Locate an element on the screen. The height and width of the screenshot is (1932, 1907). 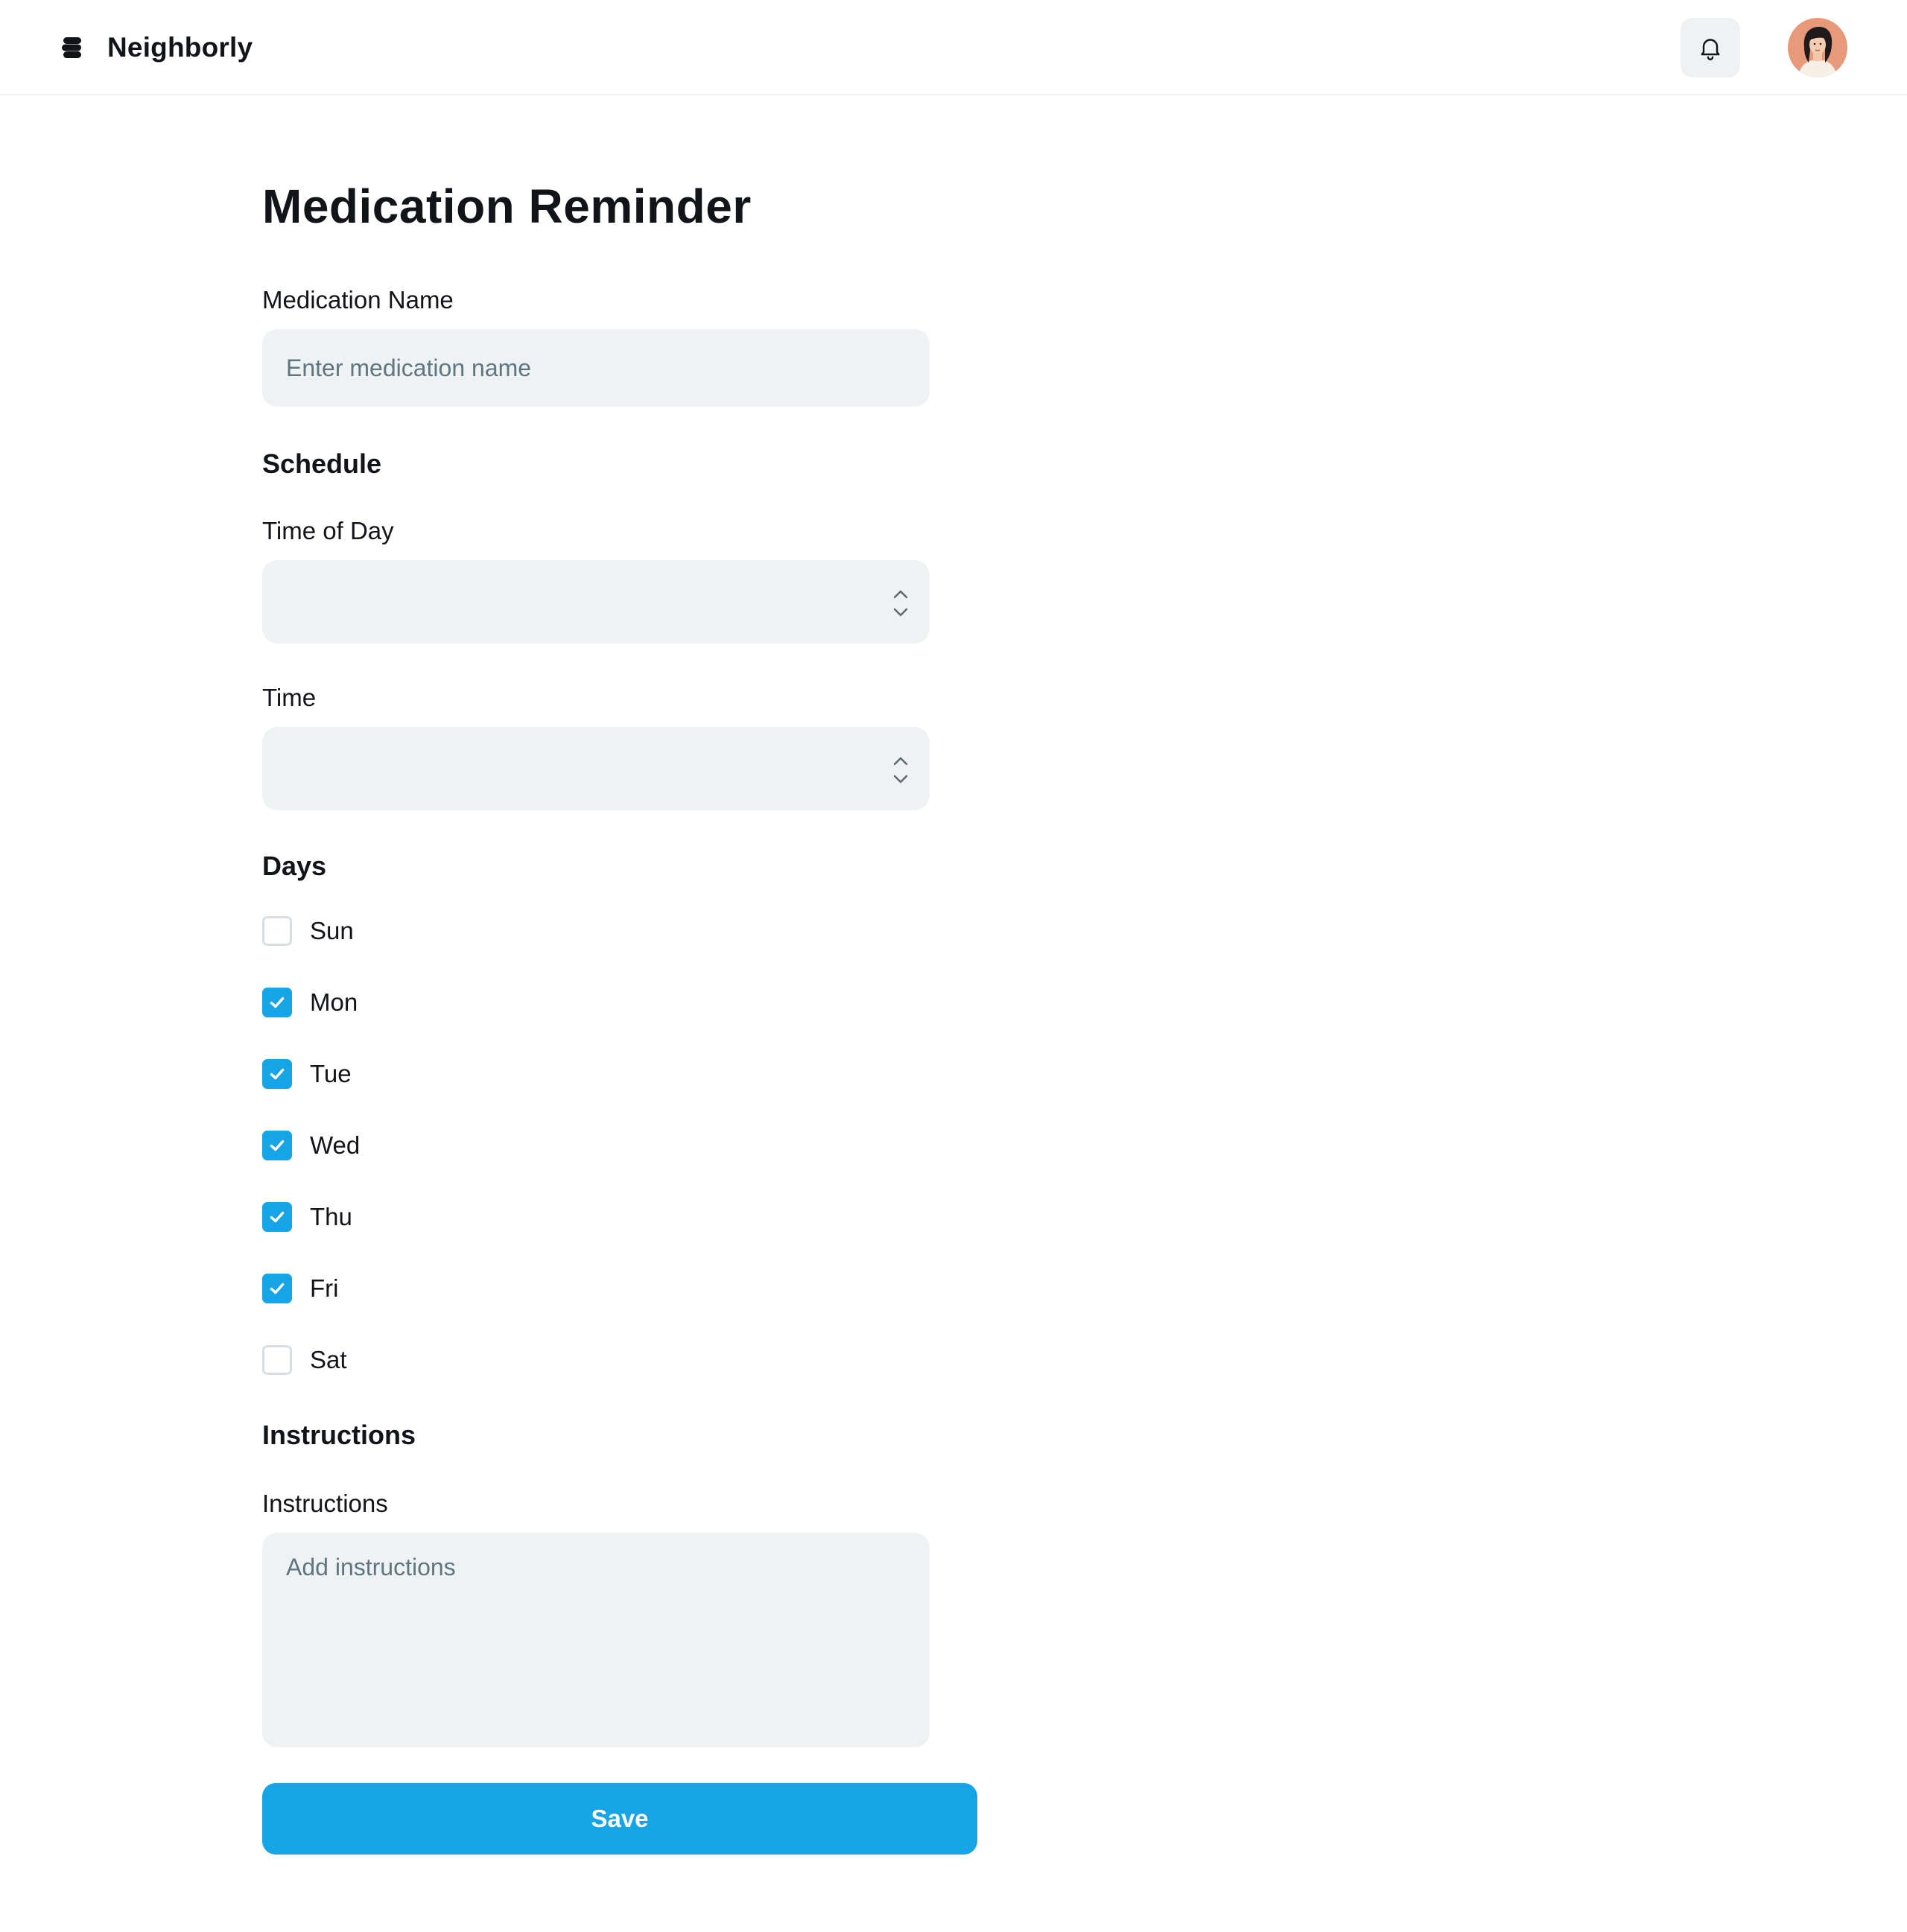
time-of-day-label: Time of Day is located at coordinates (328, 530).